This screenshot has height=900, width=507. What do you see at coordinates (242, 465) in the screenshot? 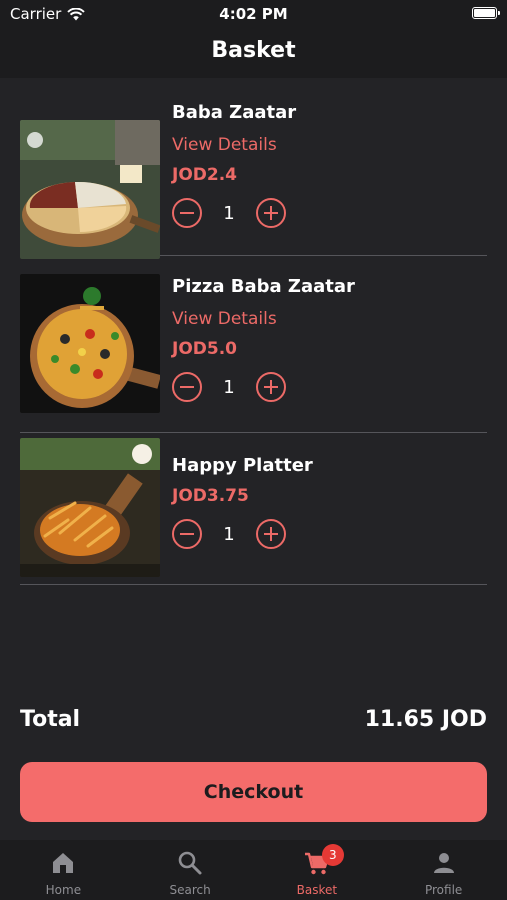
I see `item-name: Happy Platter` at bounding box center [242, 465].